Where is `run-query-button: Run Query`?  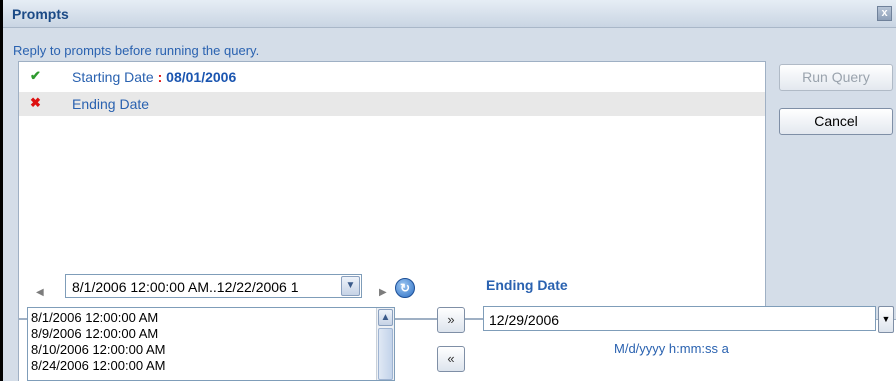
run-query-button: Run Query is located at coordinates (836, 77).